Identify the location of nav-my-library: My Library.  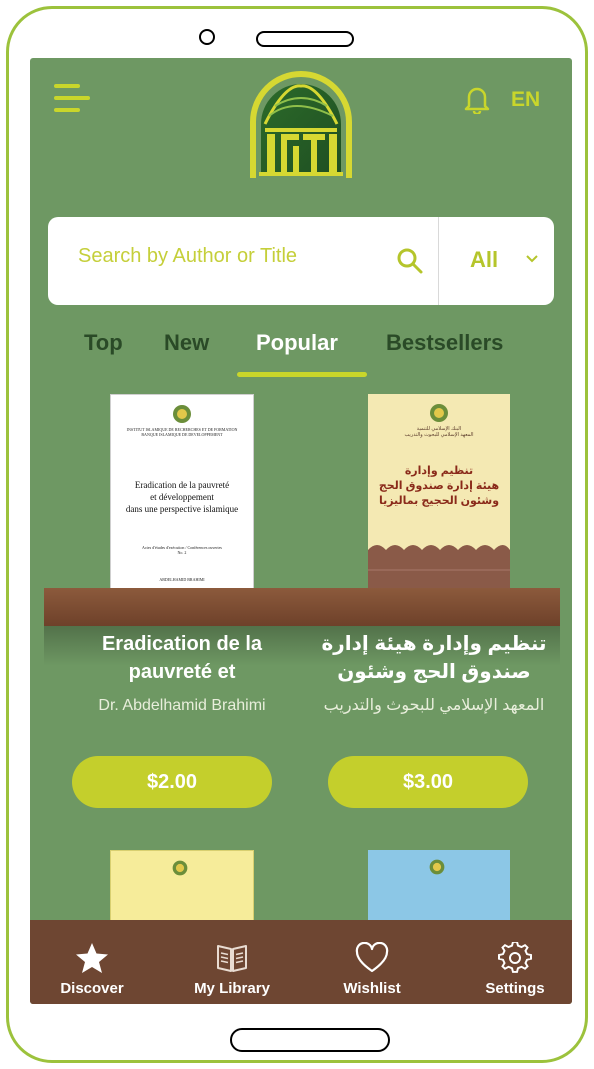
(232, 962).